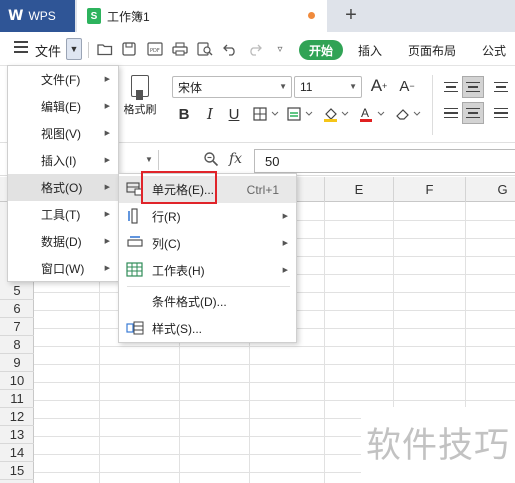 The width and height of the screenshot is (515, 483). I want to click on align-top-icon, so click(451, 87).